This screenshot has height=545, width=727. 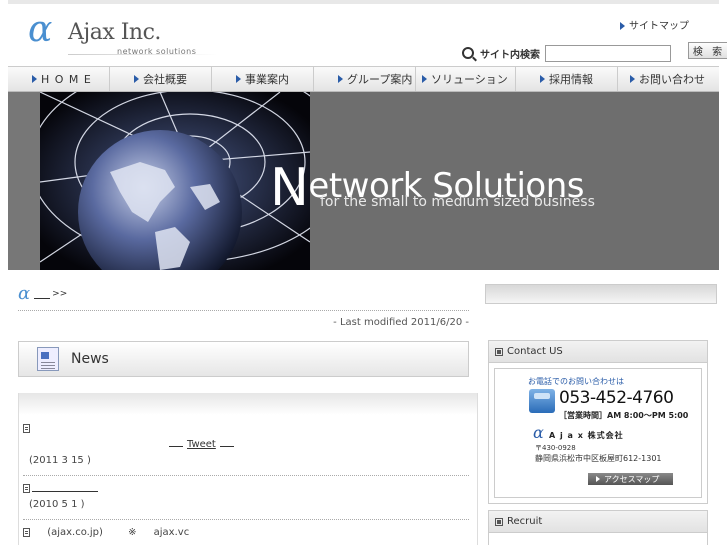 What do you see at coordinates (576, 381) in the screenshot?
I see `contact-lead: お電話でのお問い合わせは` at bounding box center [576, 381].